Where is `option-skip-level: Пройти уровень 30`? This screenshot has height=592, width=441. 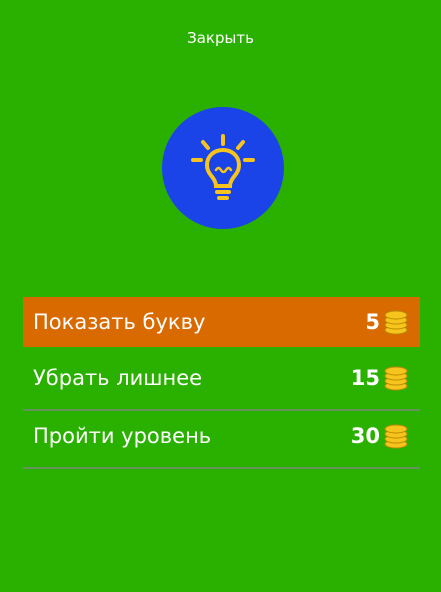
option-skip-level: Пройти уровень 30 is located at coordinates (221, 436).